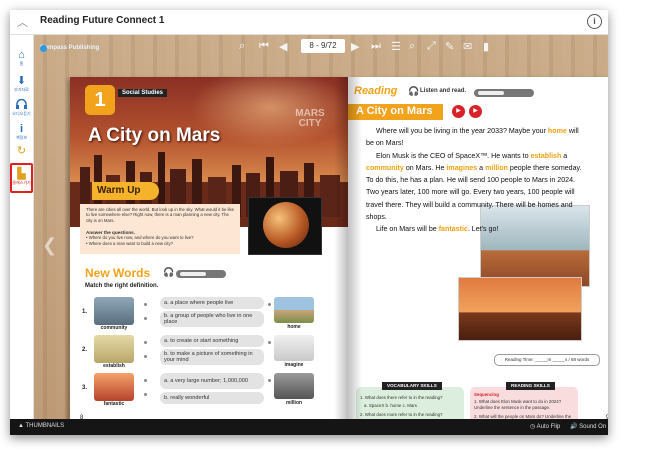 The width and height of the screenshot is (650, 464). I want to click on mars-city-sign: MARS CITY, so click(310, 118).